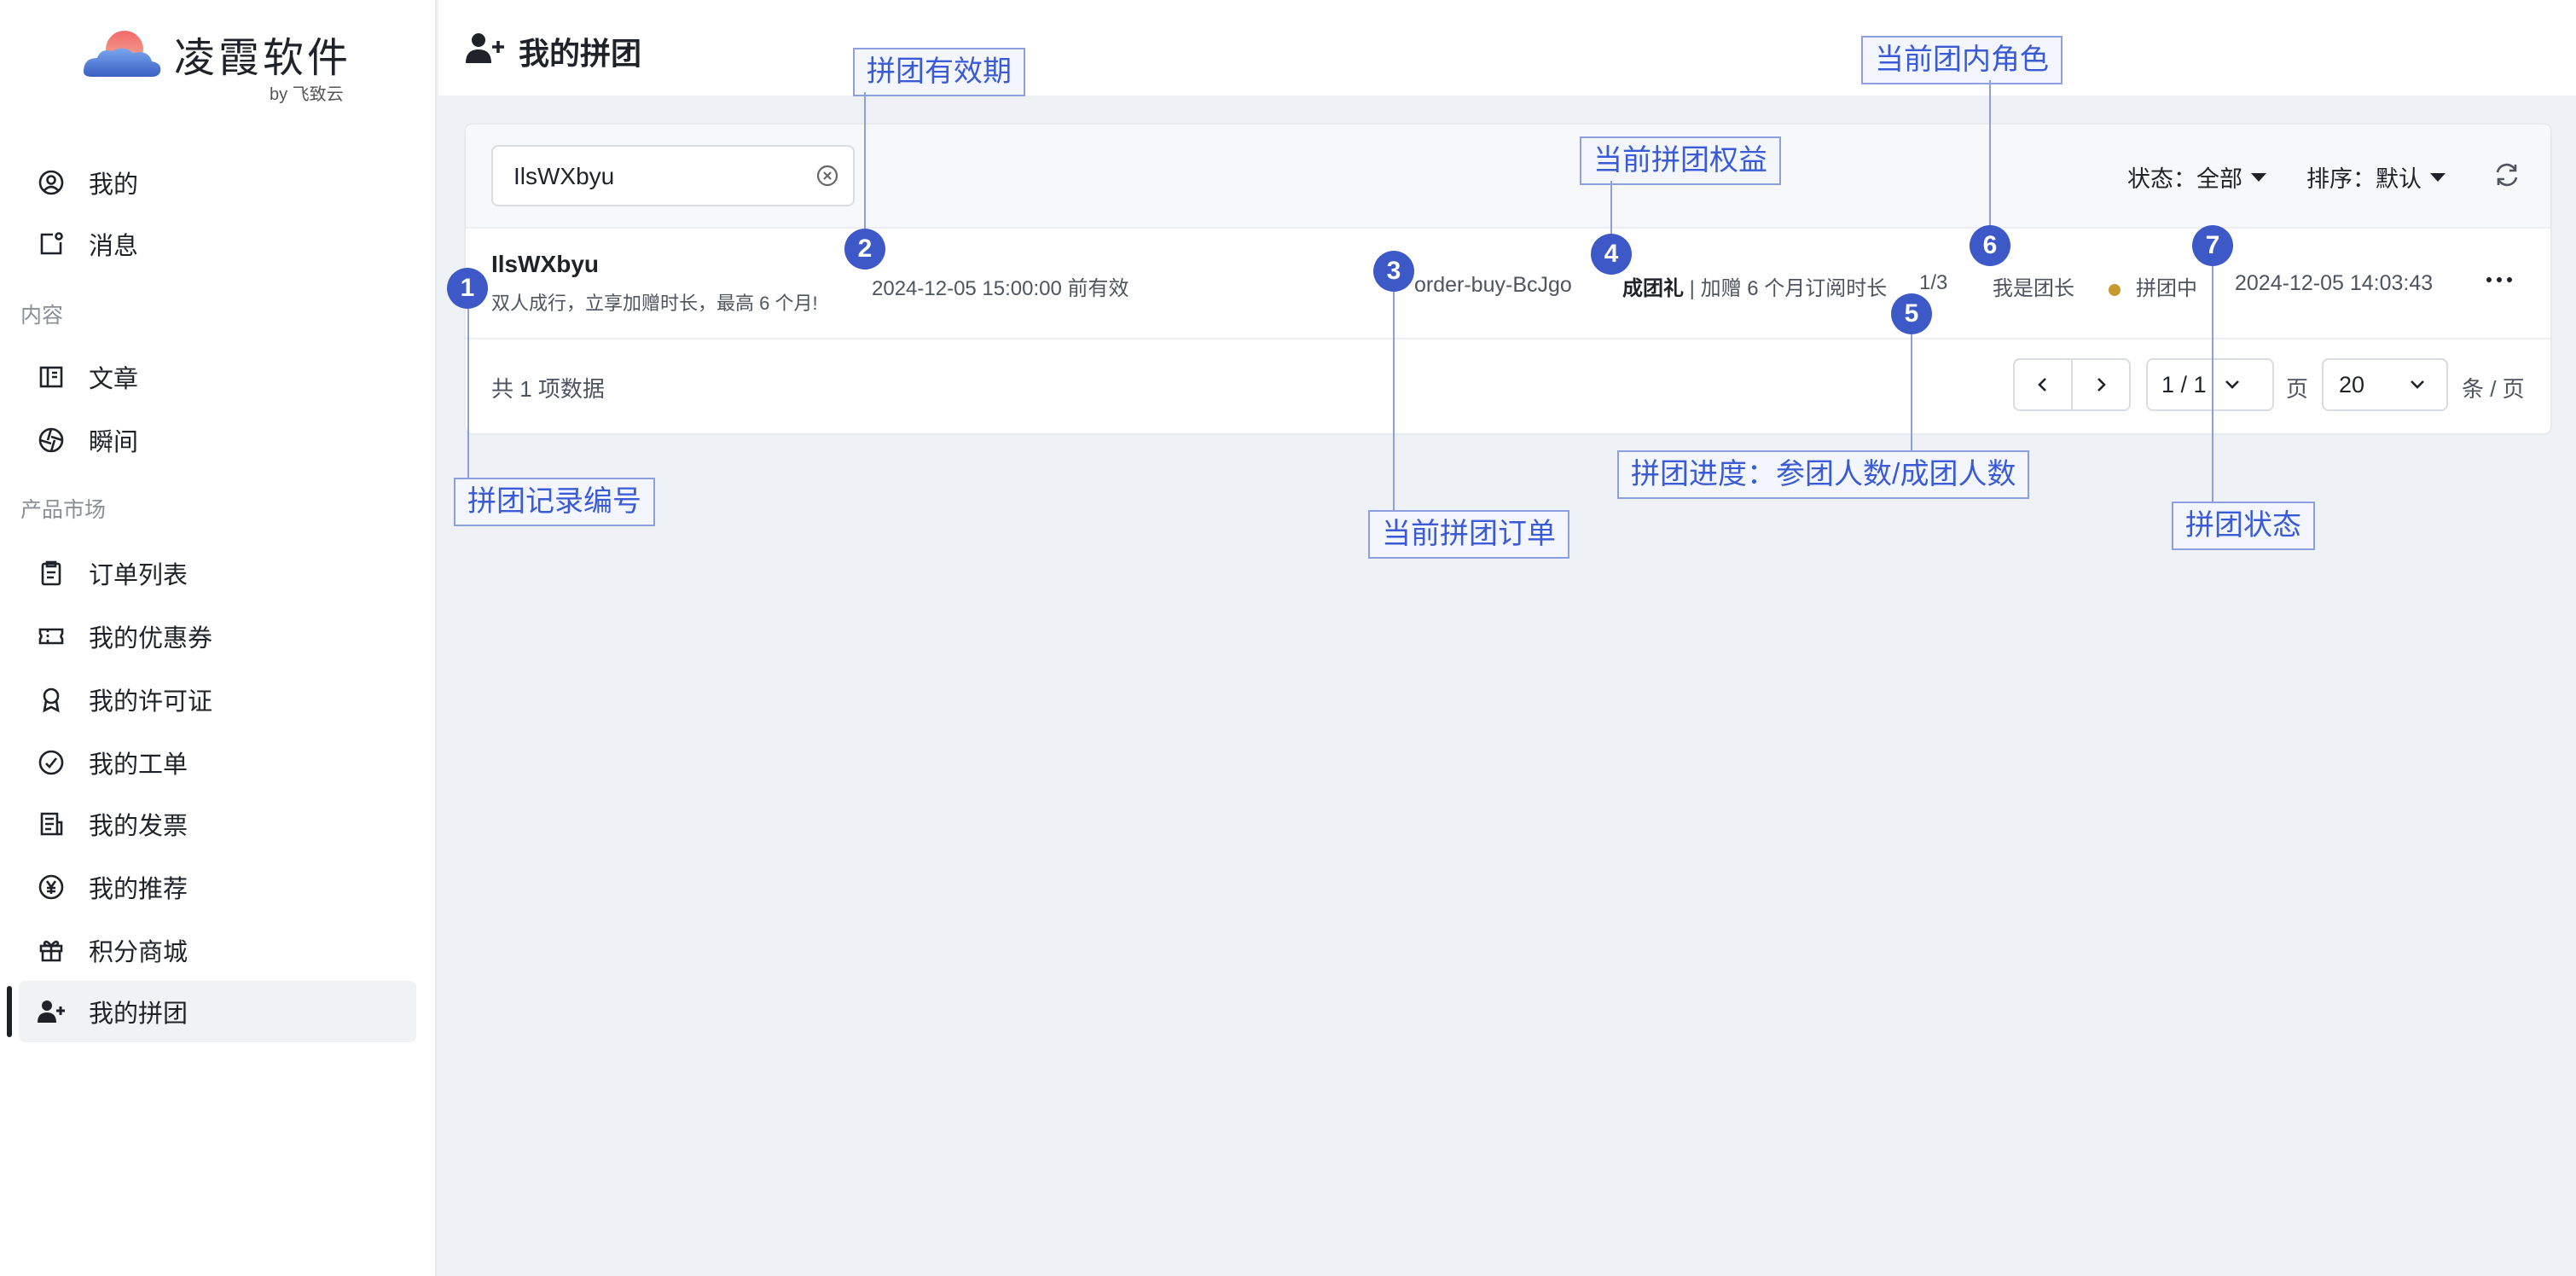 This screenshot has width=2576, height=1276. I want to click on sidebar-item-label: 我的许可证, so click(151, 702).